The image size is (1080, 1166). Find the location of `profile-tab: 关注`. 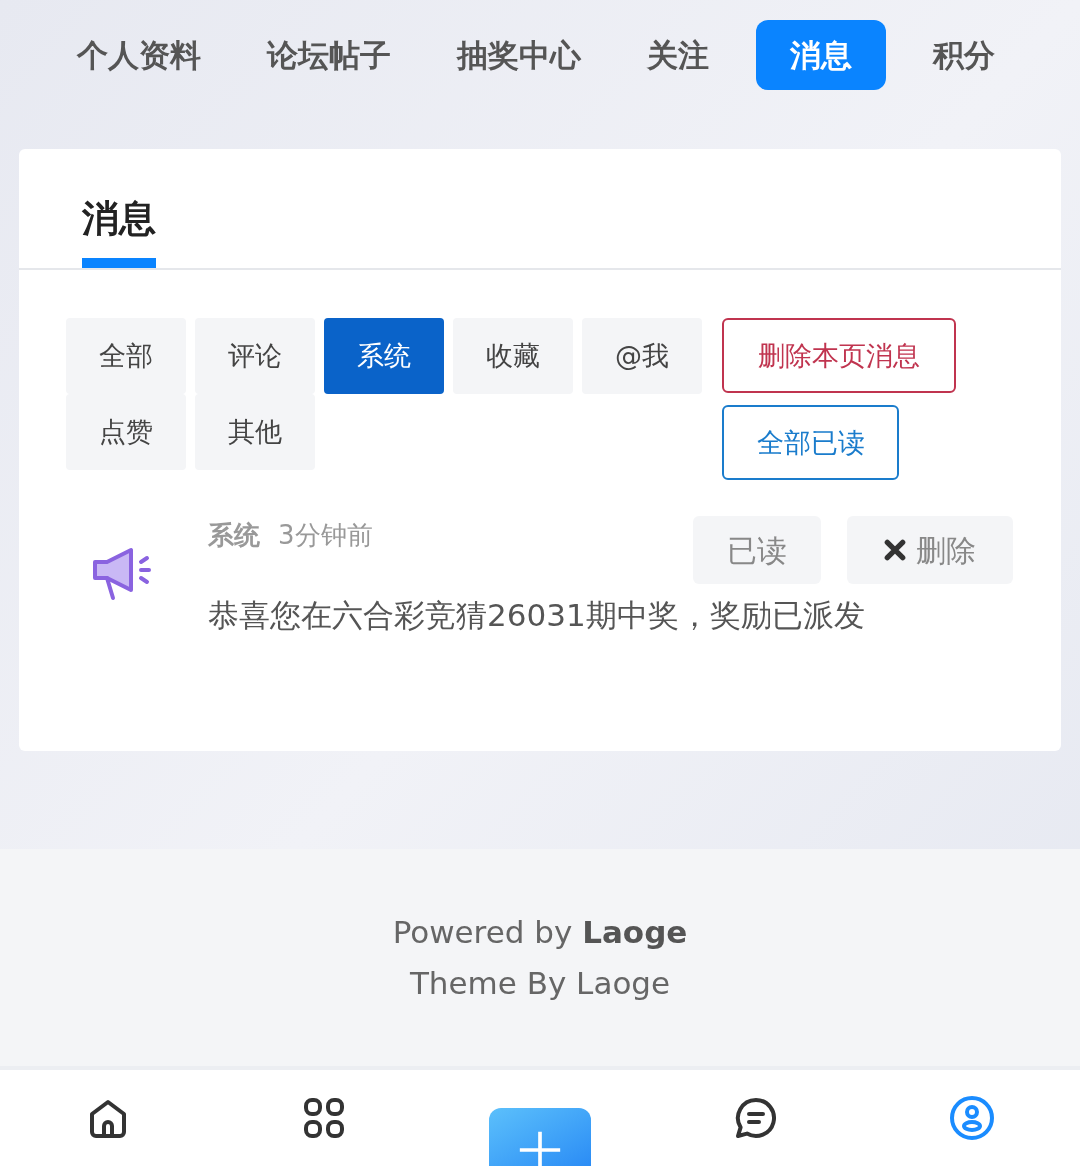

profile-tab: 关注 is located at coordinates (678, 55).